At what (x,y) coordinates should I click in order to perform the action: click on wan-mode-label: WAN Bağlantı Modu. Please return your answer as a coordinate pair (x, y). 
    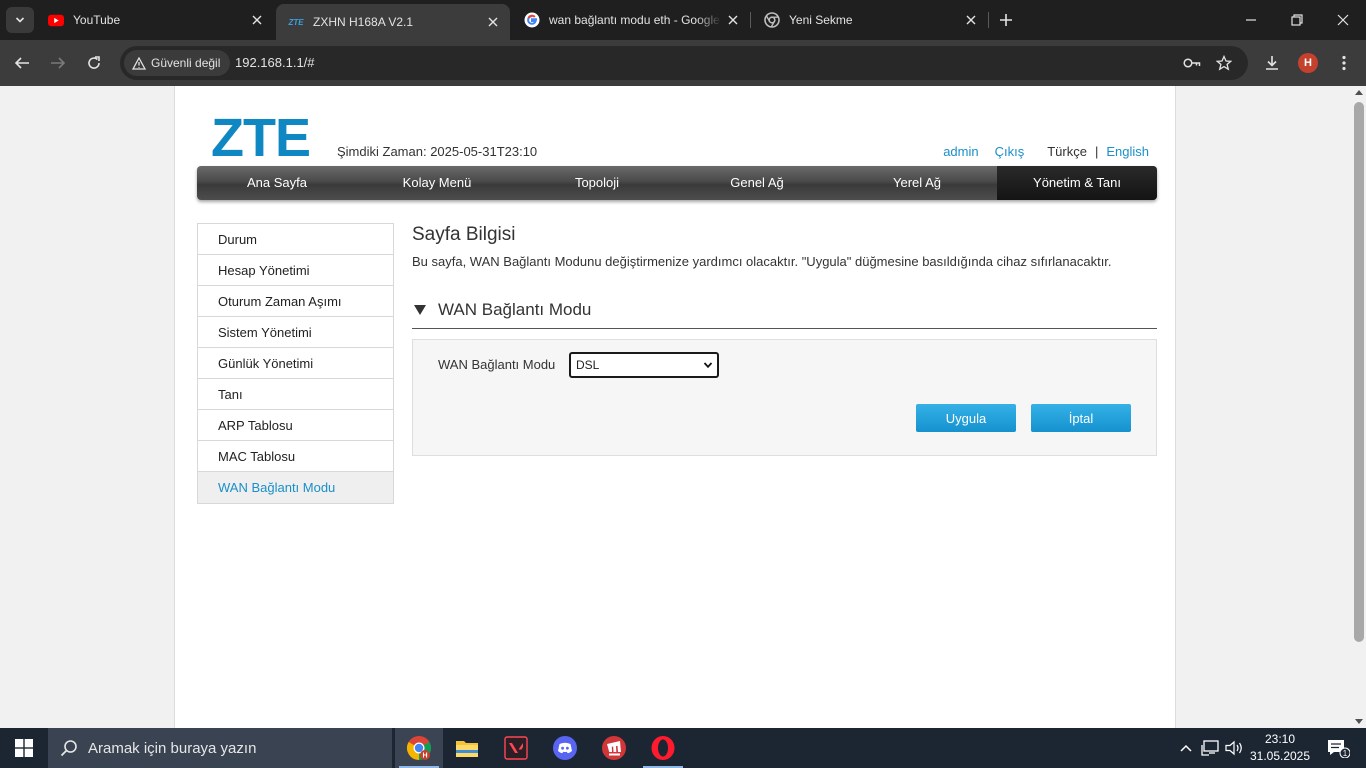
    Looking at the image, I should click on (497, 364).